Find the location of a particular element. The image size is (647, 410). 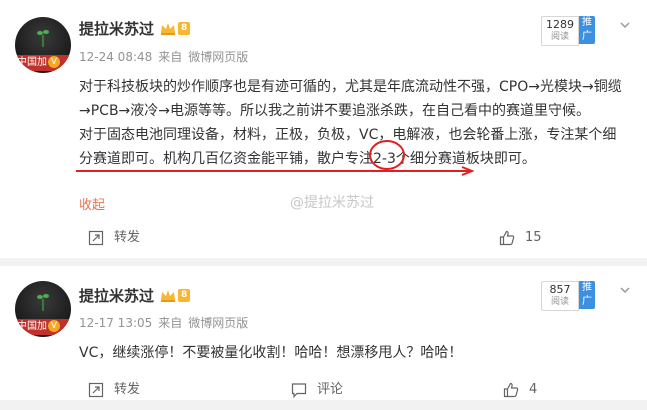

read-count-box: 1289 阅读 is located at coordinates (560, 31).